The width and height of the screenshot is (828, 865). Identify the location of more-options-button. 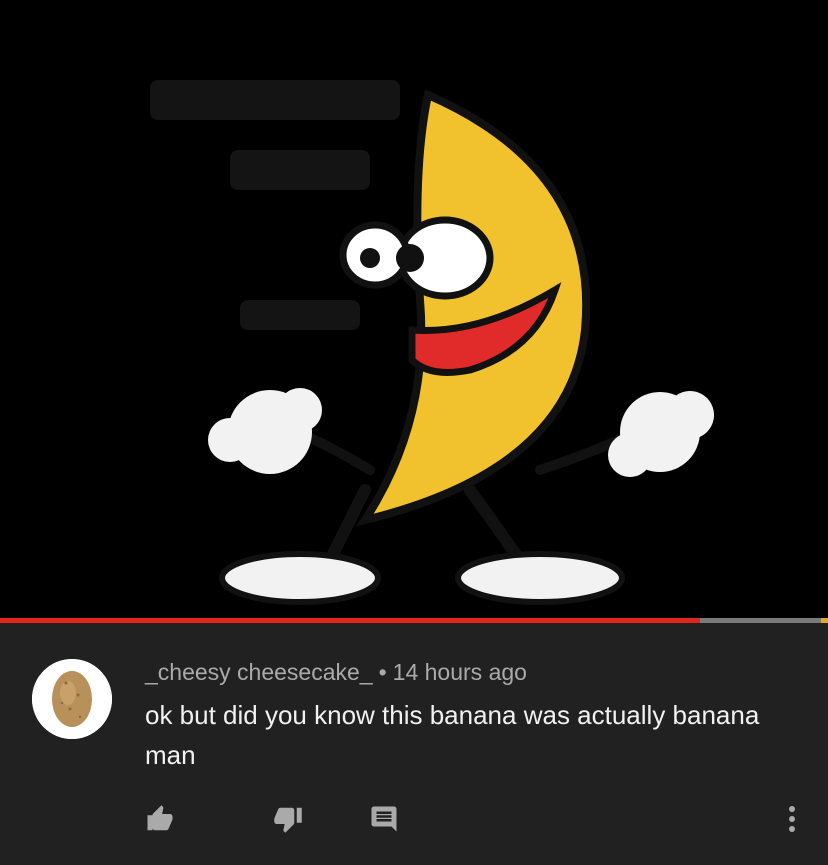
(792, 819).